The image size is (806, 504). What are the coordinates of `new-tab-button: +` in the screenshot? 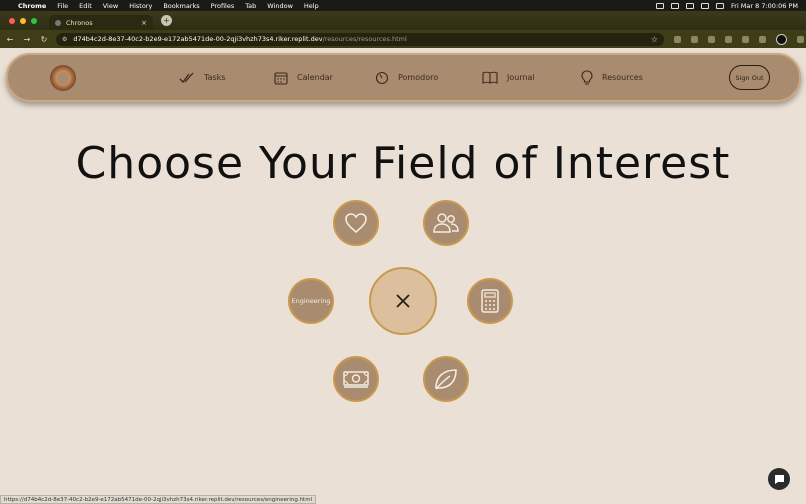 It's located at (166, 20).